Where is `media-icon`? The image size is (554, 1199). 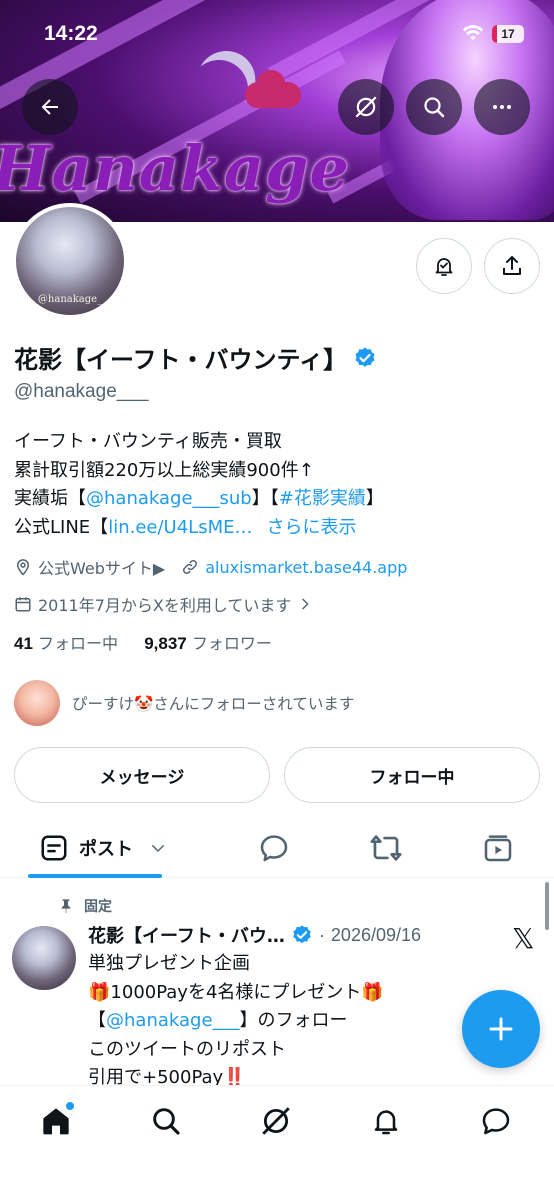
media-icon is located at coordinates (498, 848).